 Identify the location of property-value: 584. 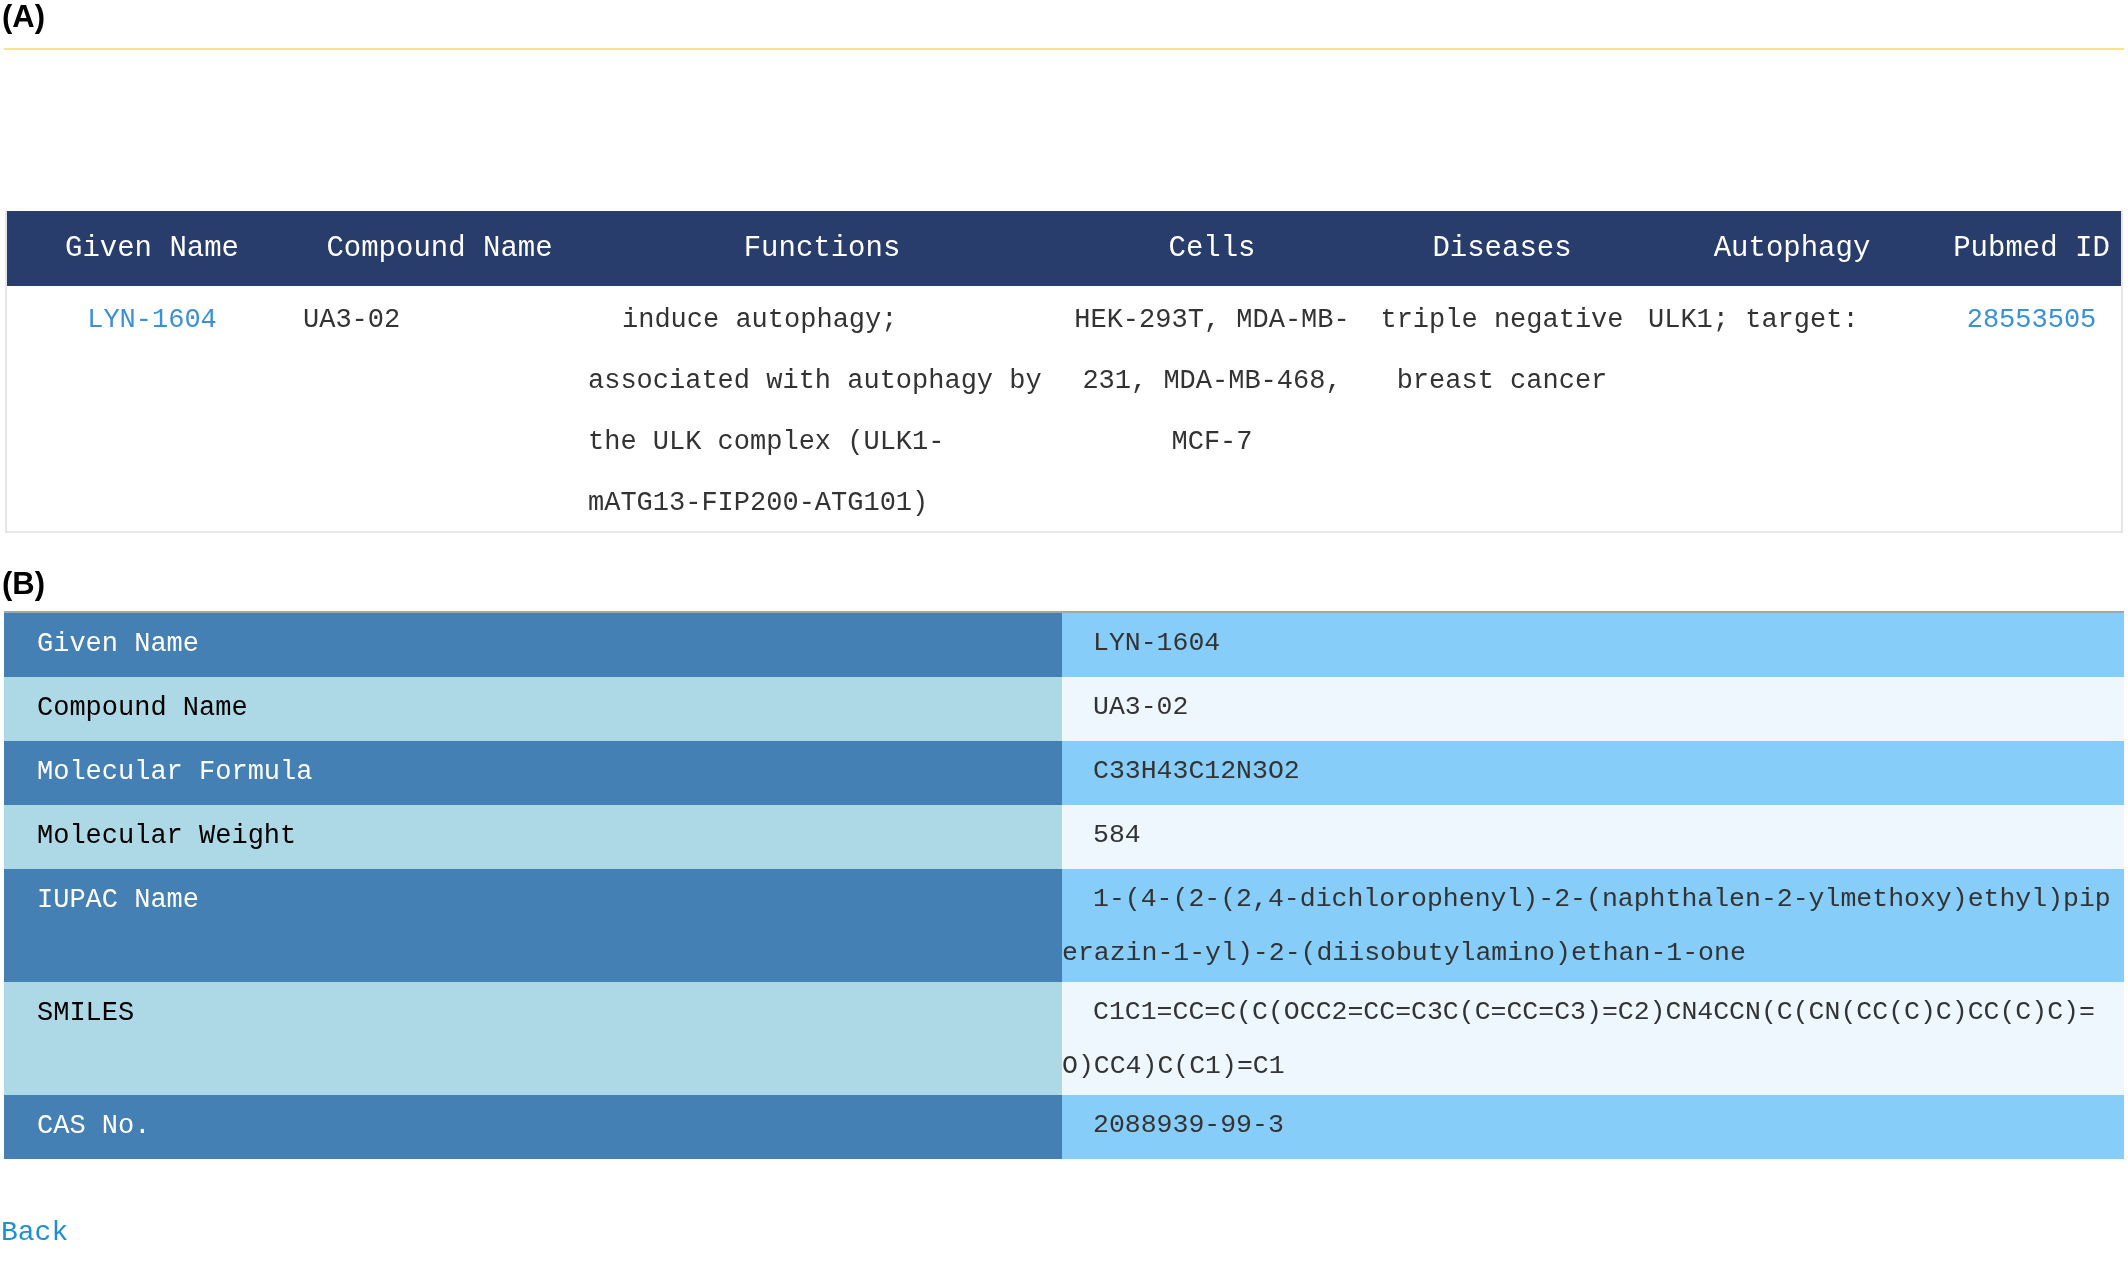
(1593, 837).